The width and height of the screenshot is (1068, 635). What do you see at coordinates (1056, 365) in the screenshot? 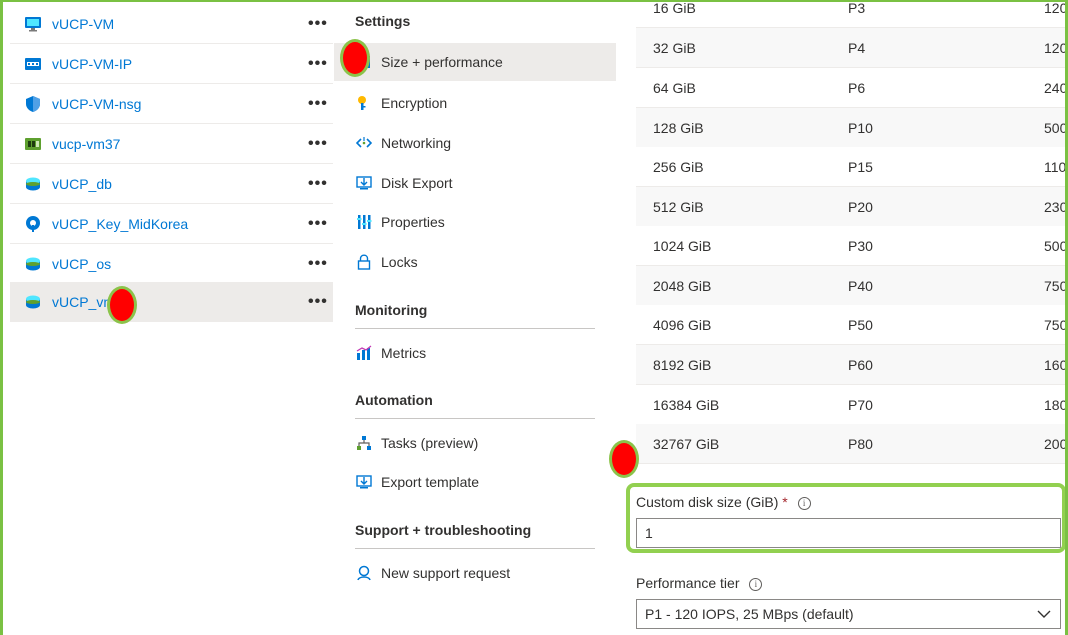
I see `provisioned-iops: 160` at bounding box center [1056, 365].